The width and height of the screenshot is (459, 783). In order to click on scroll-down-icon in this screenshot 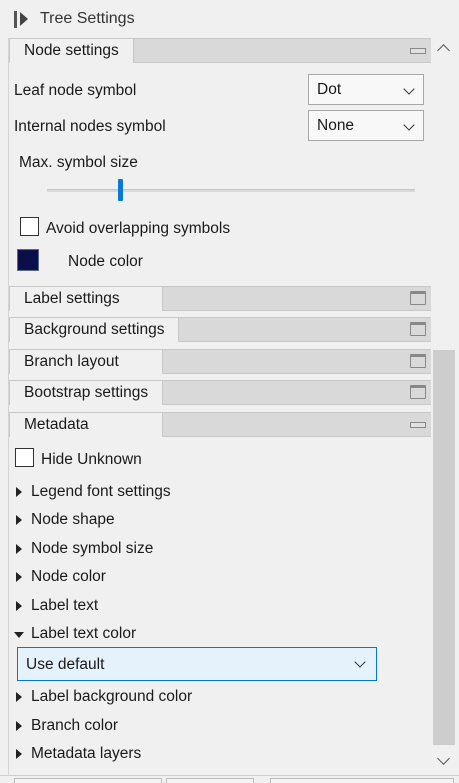, I will do `click(443, 758)`.